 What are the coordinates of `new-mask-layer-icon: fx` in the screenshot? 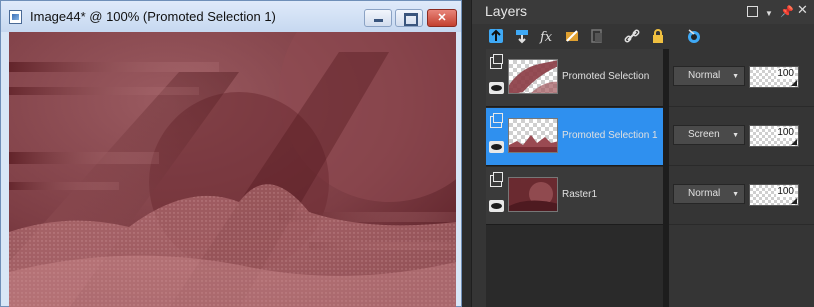 It's located at (546, 36).